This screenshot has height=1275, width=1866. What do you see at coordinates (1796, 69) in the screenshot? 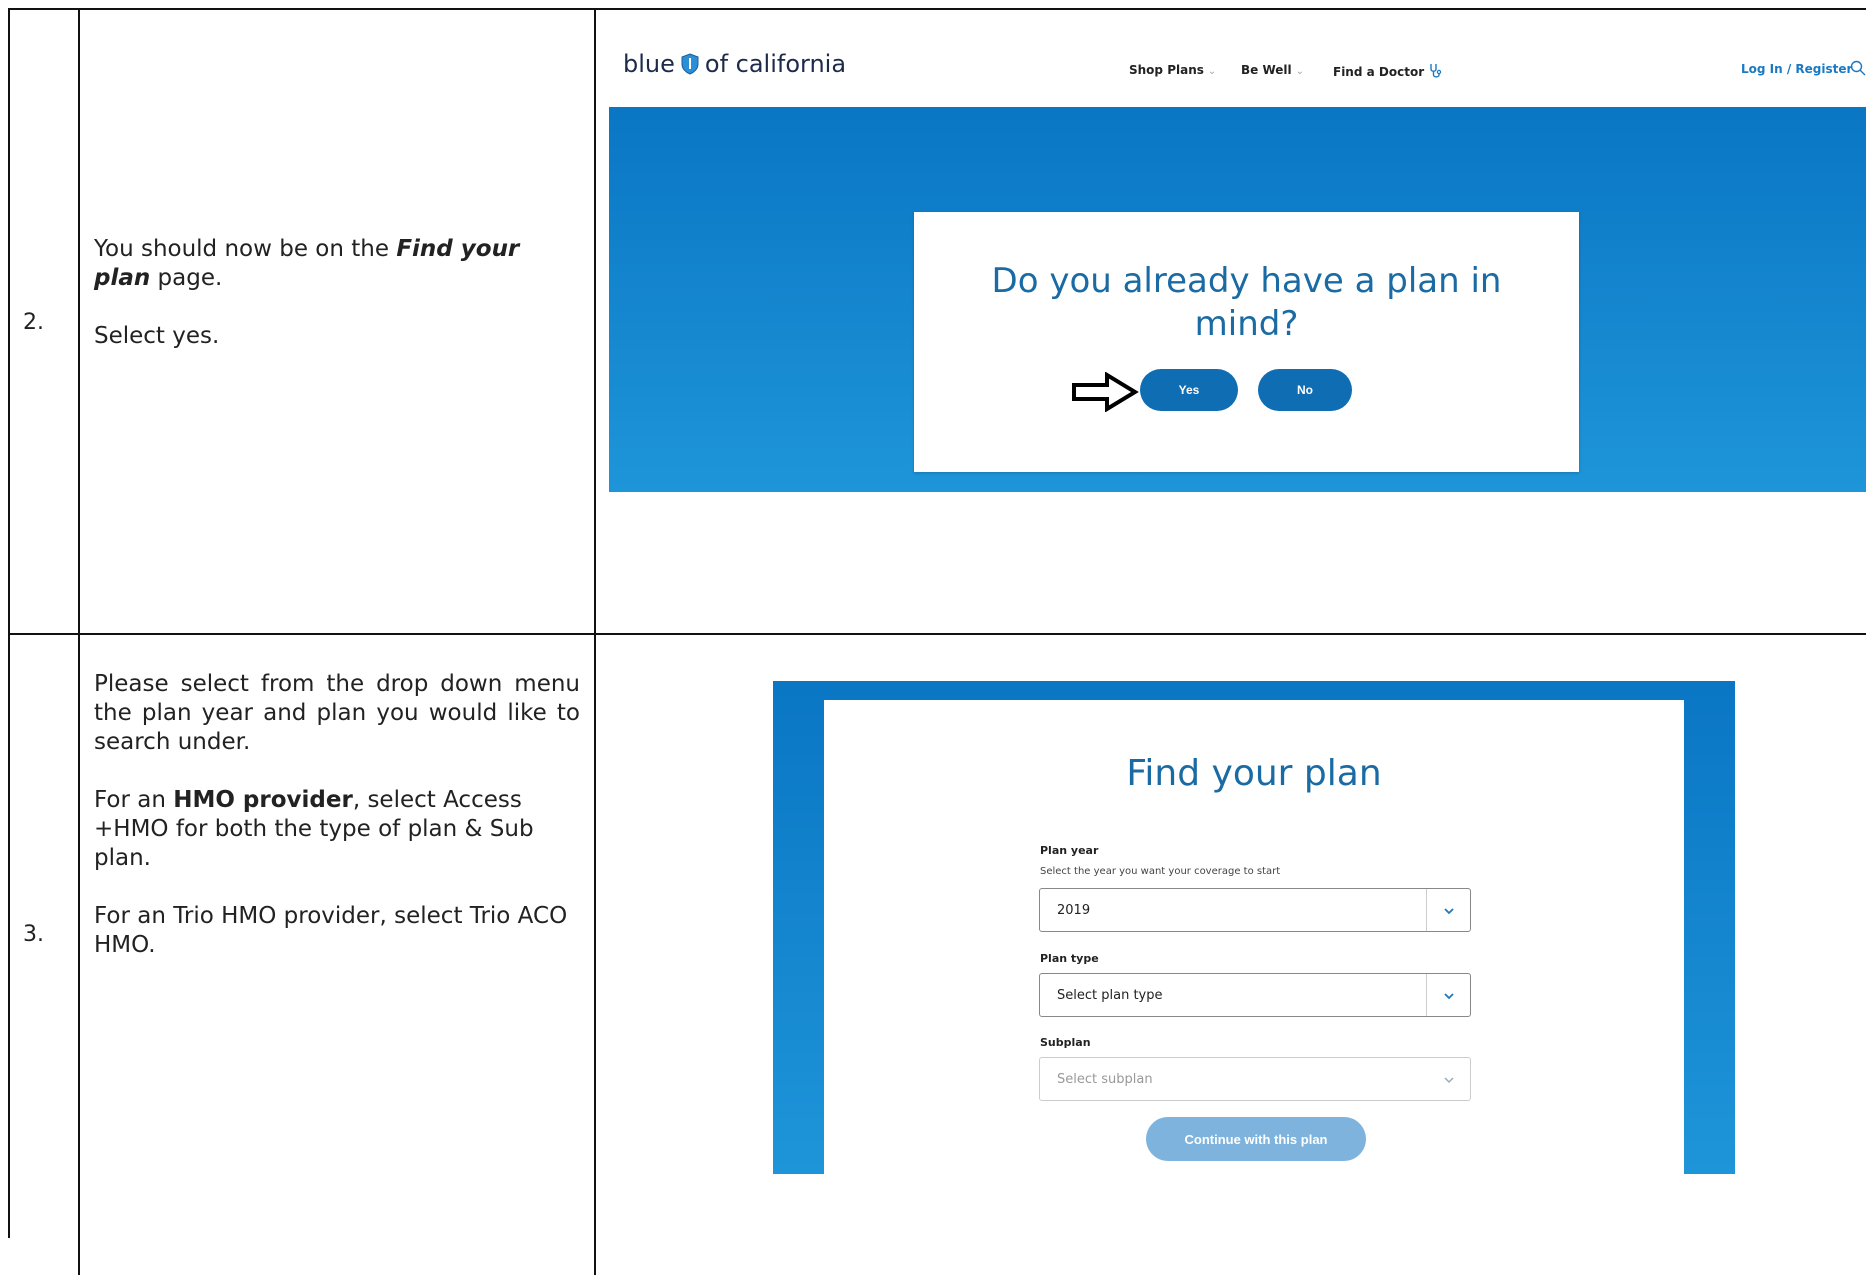
I see `login-register-link: Log In / Register` at bounding box center [1796, 69].